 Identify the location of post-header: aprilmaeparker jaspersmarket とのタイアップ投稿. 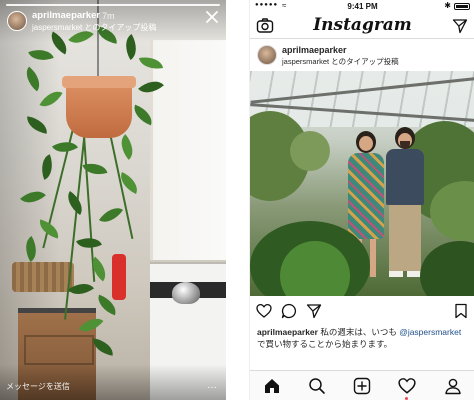
(362, 56).